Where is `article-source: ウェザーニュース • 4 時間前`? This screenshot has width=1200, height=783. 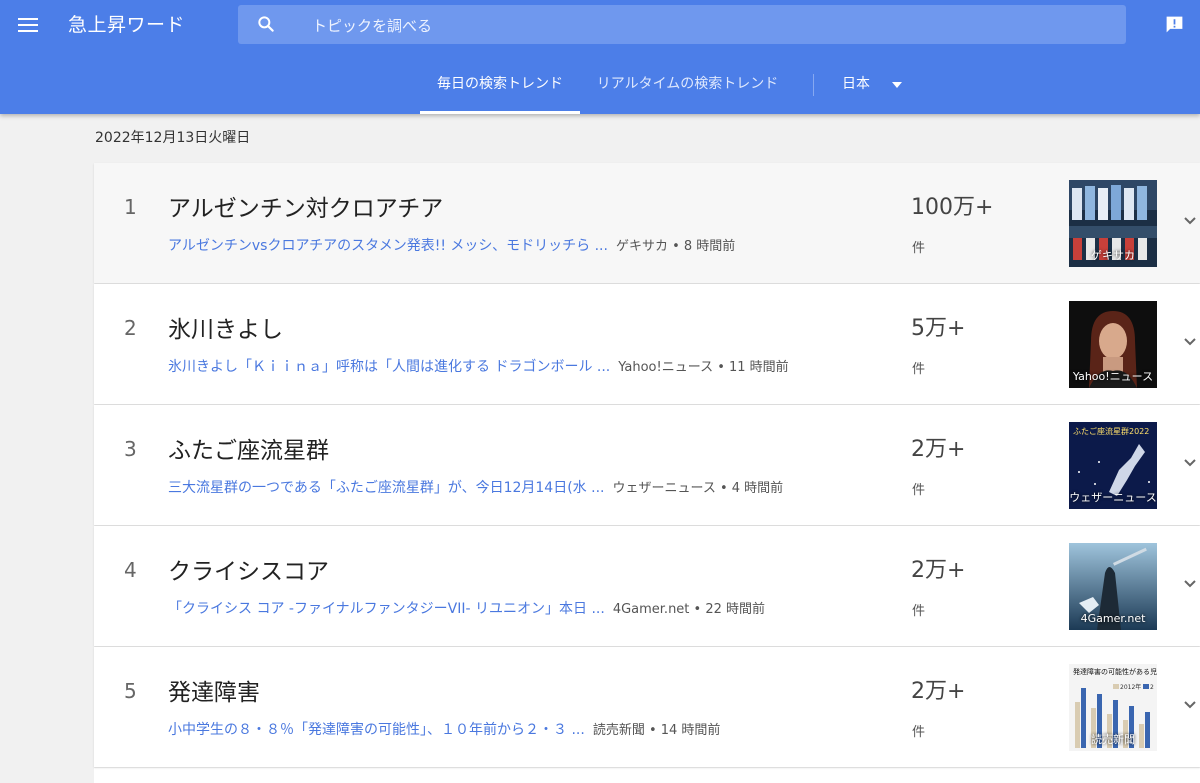 article-source: ウェザーニュース • 4 時間前 is located at coordinates (698, 488).